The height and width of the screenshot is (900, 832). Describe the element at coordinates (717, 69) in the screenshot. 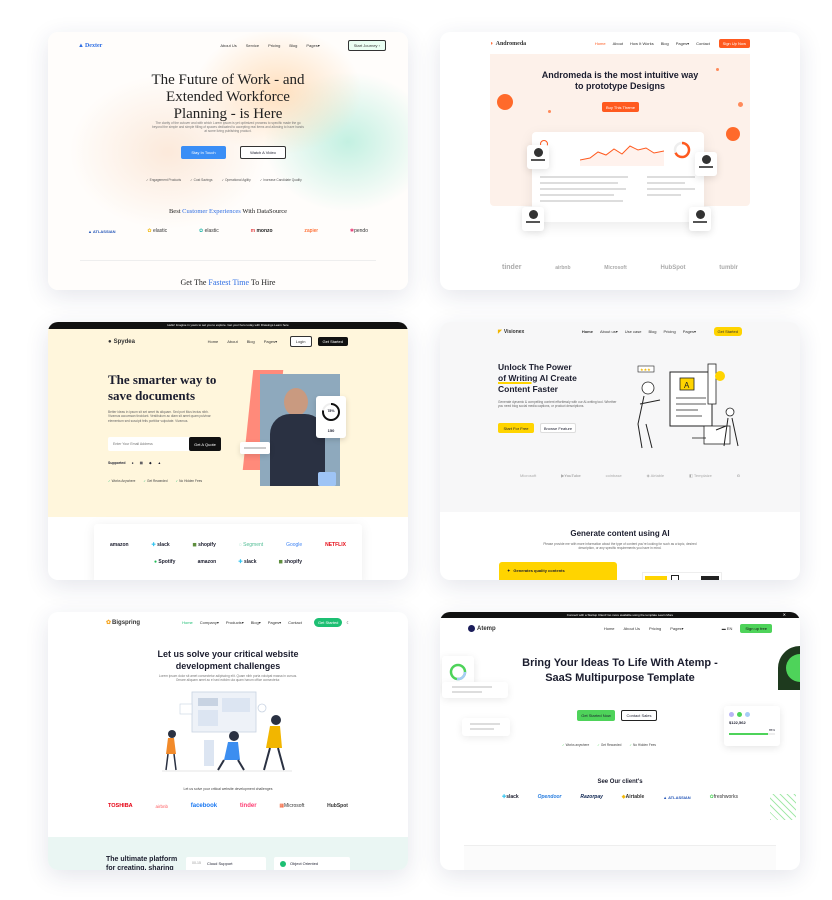

I see `decorative-dot` at that location.